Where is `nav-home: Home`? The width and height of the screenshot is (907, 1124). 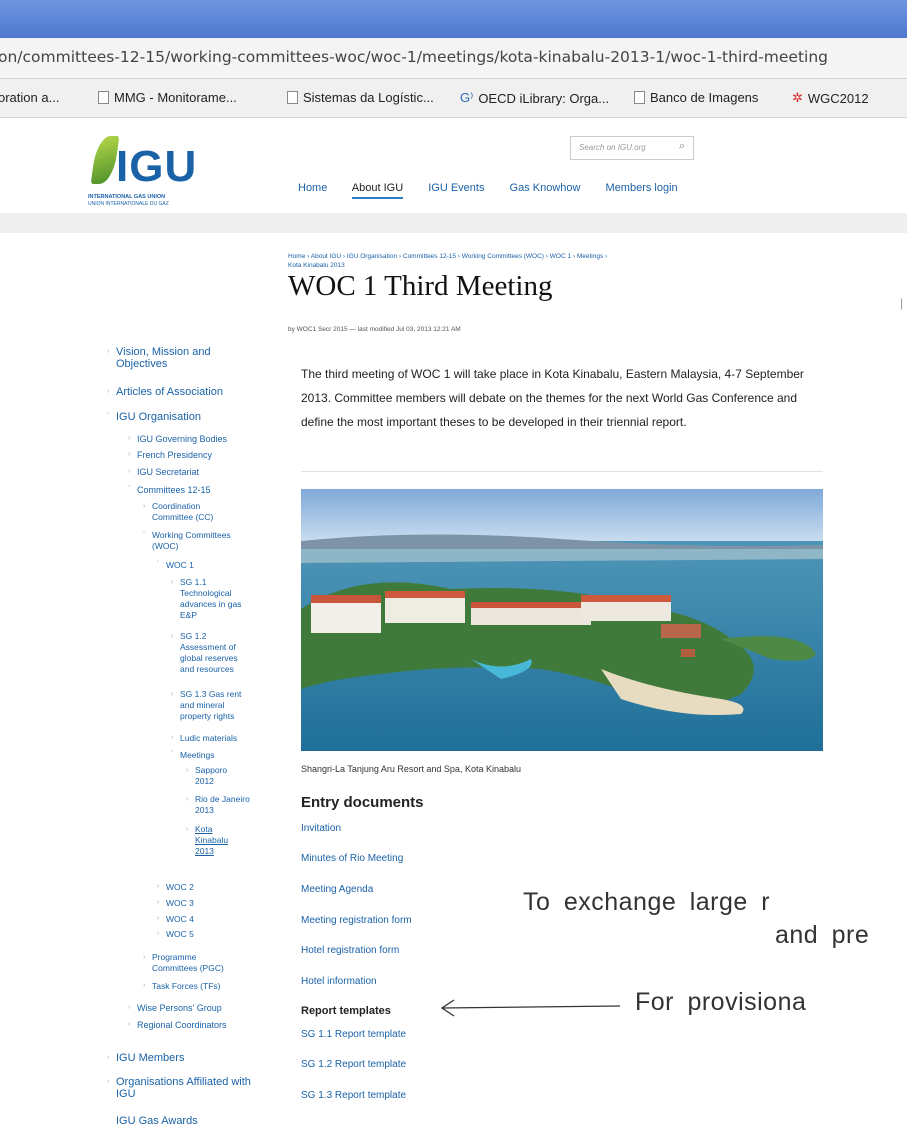 nav-home: Home is located at coordinates (312, 188).